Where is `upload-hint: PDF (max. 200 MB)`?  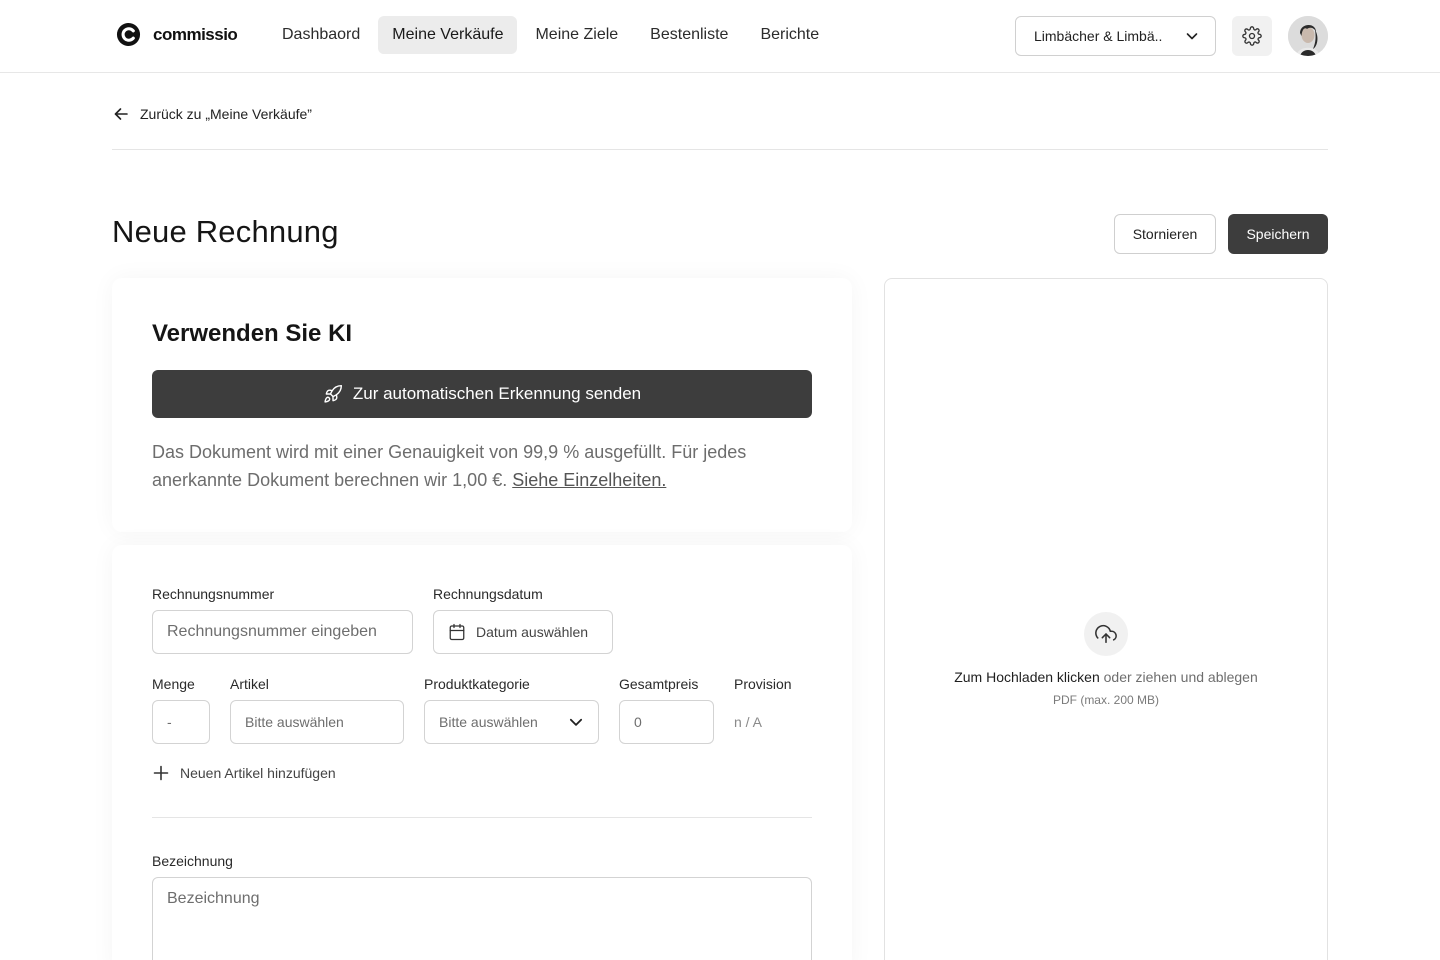 upload-hint: PDF (max. 200 MB) is located at coordinates (1106, 700).